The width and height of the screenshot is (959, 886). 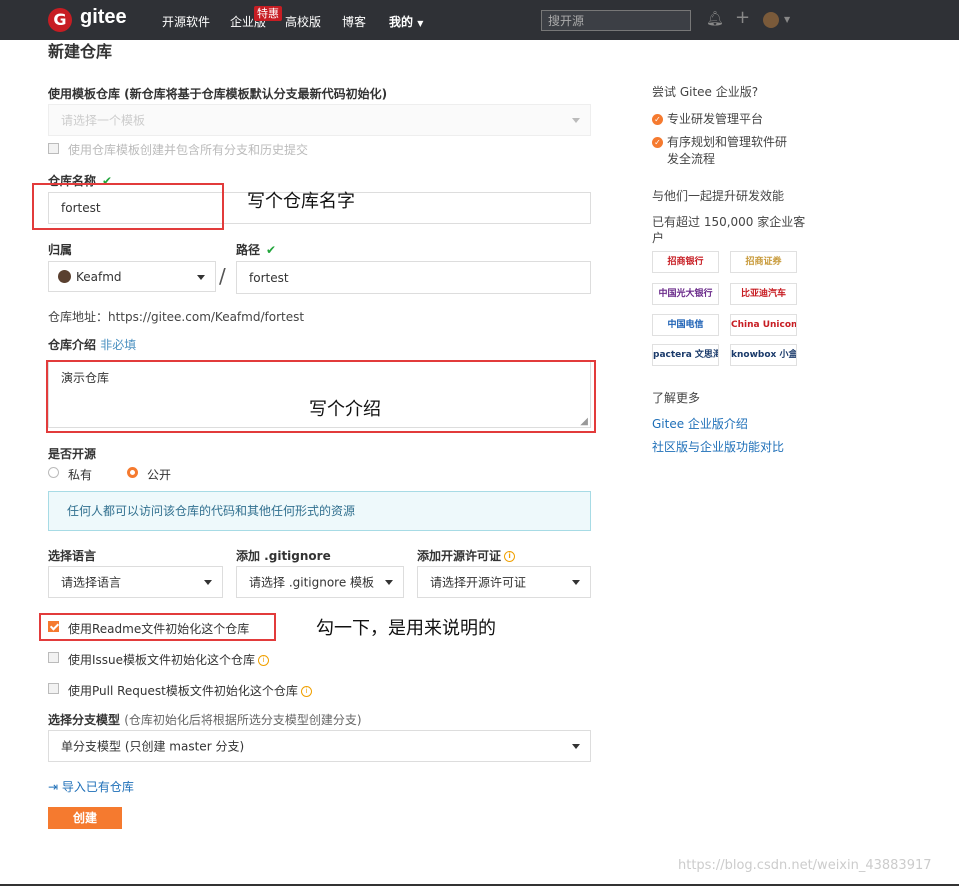 I want to click on create-button: 创建, so click(x=85, y=818).